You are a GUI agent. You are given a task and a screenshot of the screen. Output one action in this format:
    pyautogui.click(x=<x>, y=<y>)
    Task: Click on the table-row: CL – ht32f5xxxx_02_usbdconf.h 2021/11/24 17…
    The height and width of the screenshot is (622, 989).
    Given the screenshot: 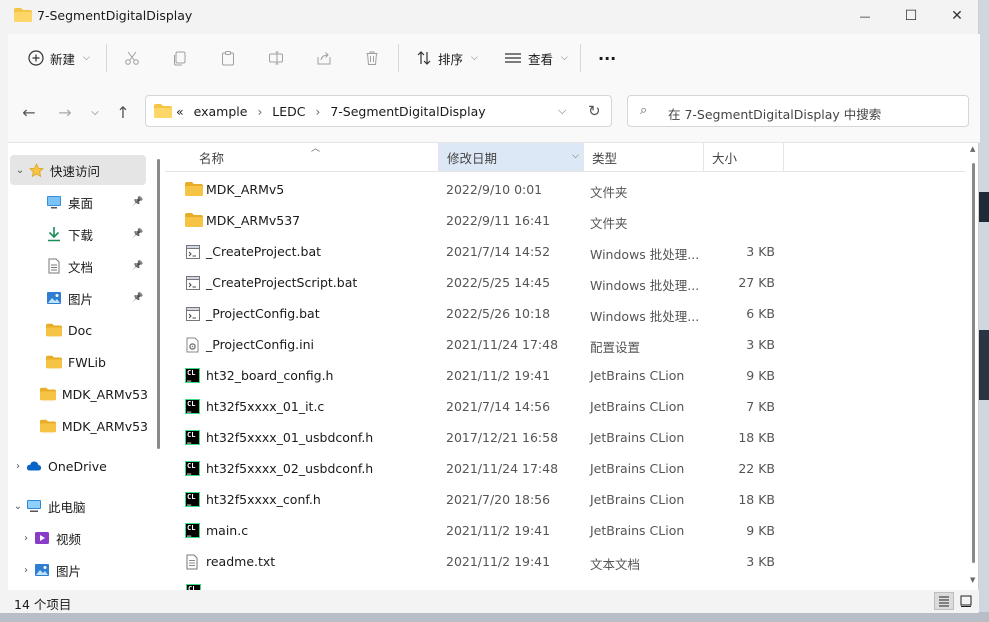 What is the action you would take?
    pyautogui.click(x=565, y=468)
    